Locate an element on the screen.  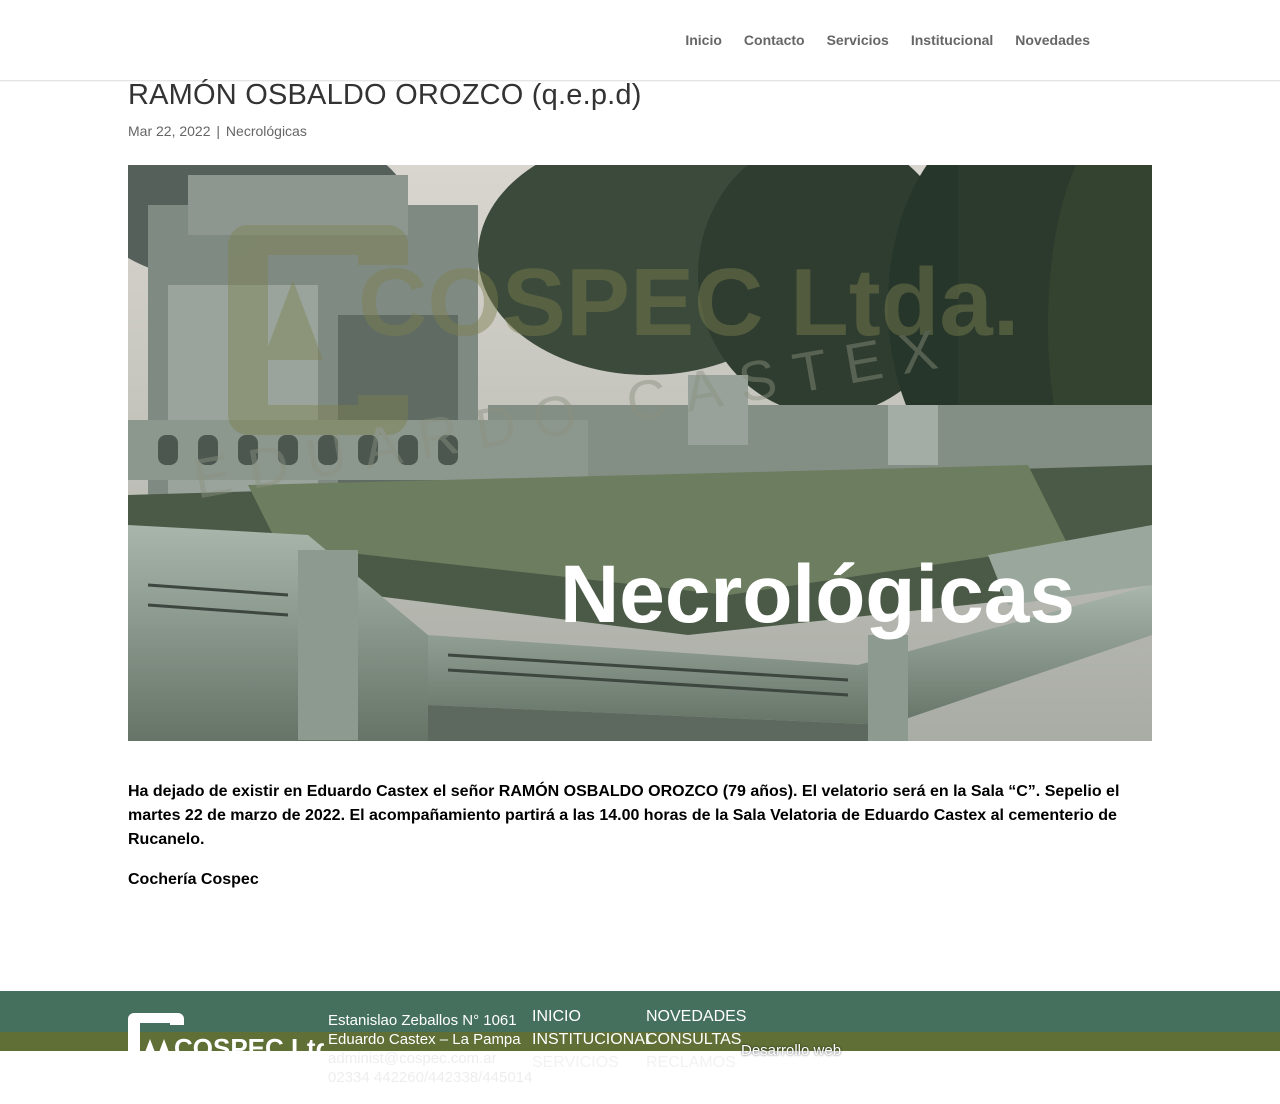
footer-link-reclamos: RECLAMOS is located at coordinates (696, 1062).